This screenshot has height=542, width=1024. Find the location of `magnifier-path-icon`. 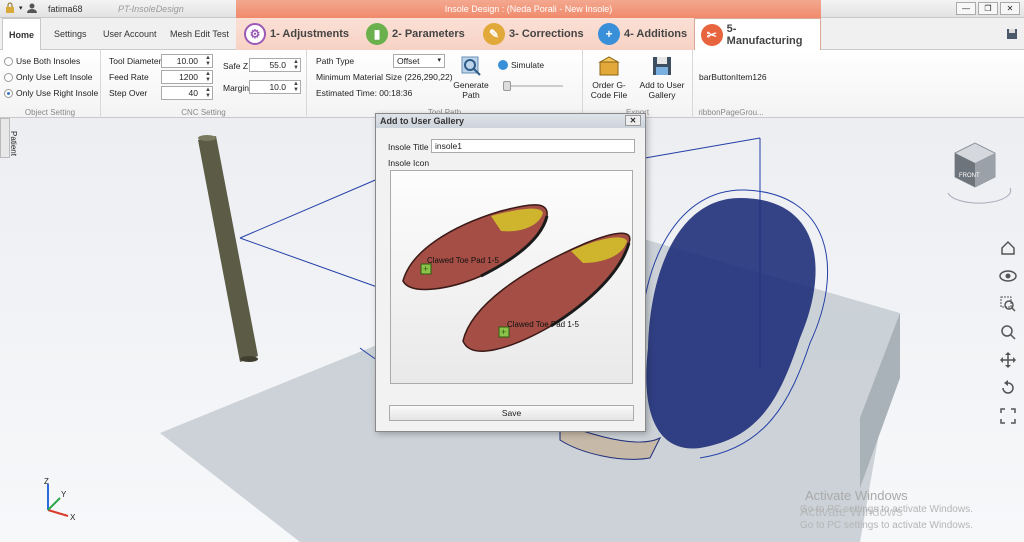

magnifier-path-icon is located at coordinates (471, 66).